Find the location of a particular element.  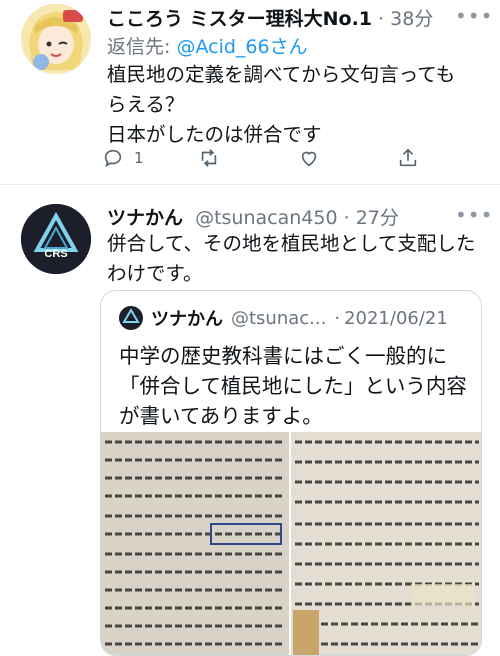

tweet-text: 植民地の定義を調べてから文句言っても らえる？ 日本がしたのは併合です is located at coordinates (302, 105).